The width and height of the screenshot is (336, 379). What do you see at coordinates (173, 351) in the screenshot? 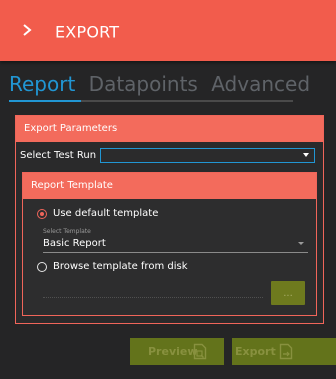
I see `preview-label: Preview` at bounding box center [173, 351].